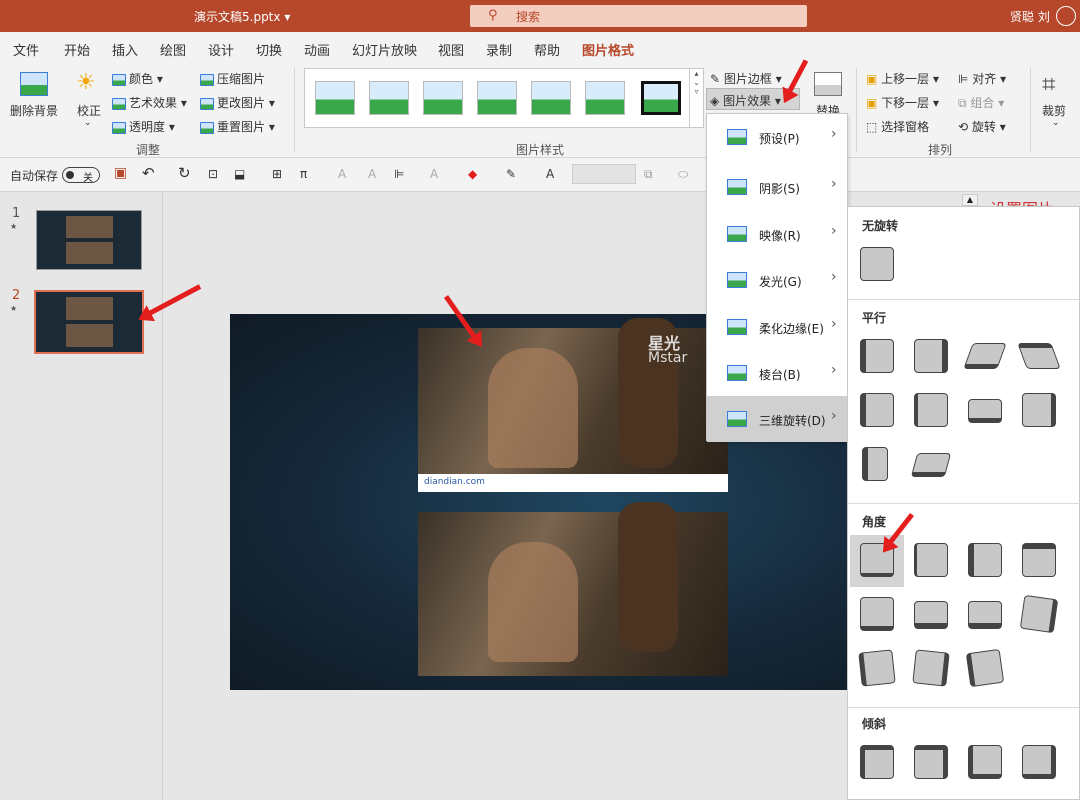 Image resolution: width=1080 pixels, height=800 pixels. I want to click on menu-item-preset: 预设(P) ›, so click(777, 137).